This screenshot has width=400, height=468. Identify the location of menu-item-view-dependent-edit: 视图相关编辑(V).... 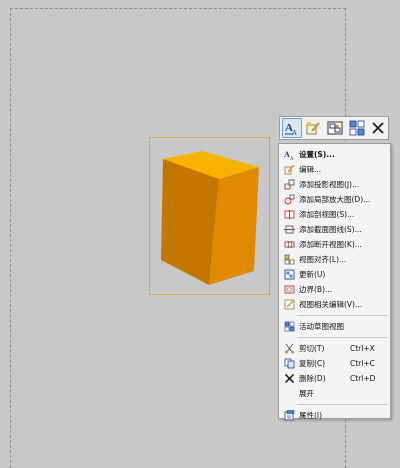
(334, 304).